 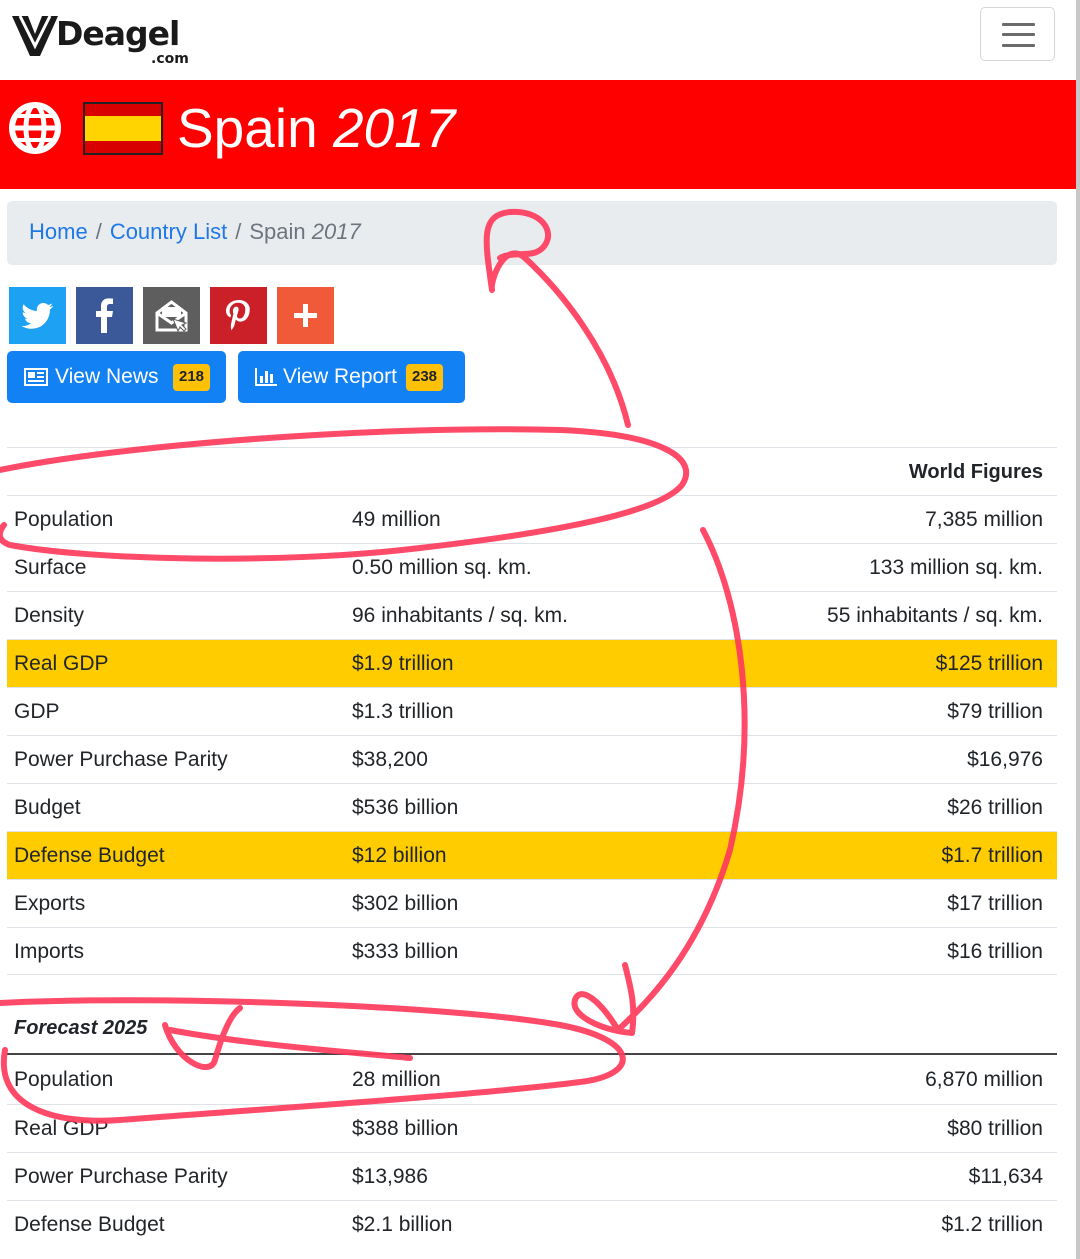 I want to click on pinterest-share-button, so click(x=238, y=315).